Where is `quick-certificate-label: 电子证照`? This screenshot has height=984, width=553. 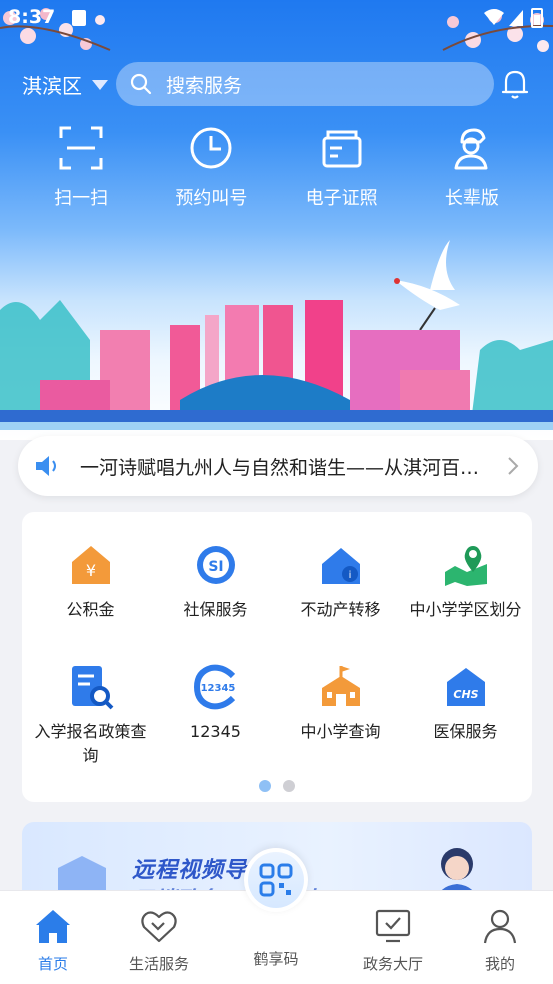
quick-certificate-label: 电子证照 is located at coordinates (341, 198).